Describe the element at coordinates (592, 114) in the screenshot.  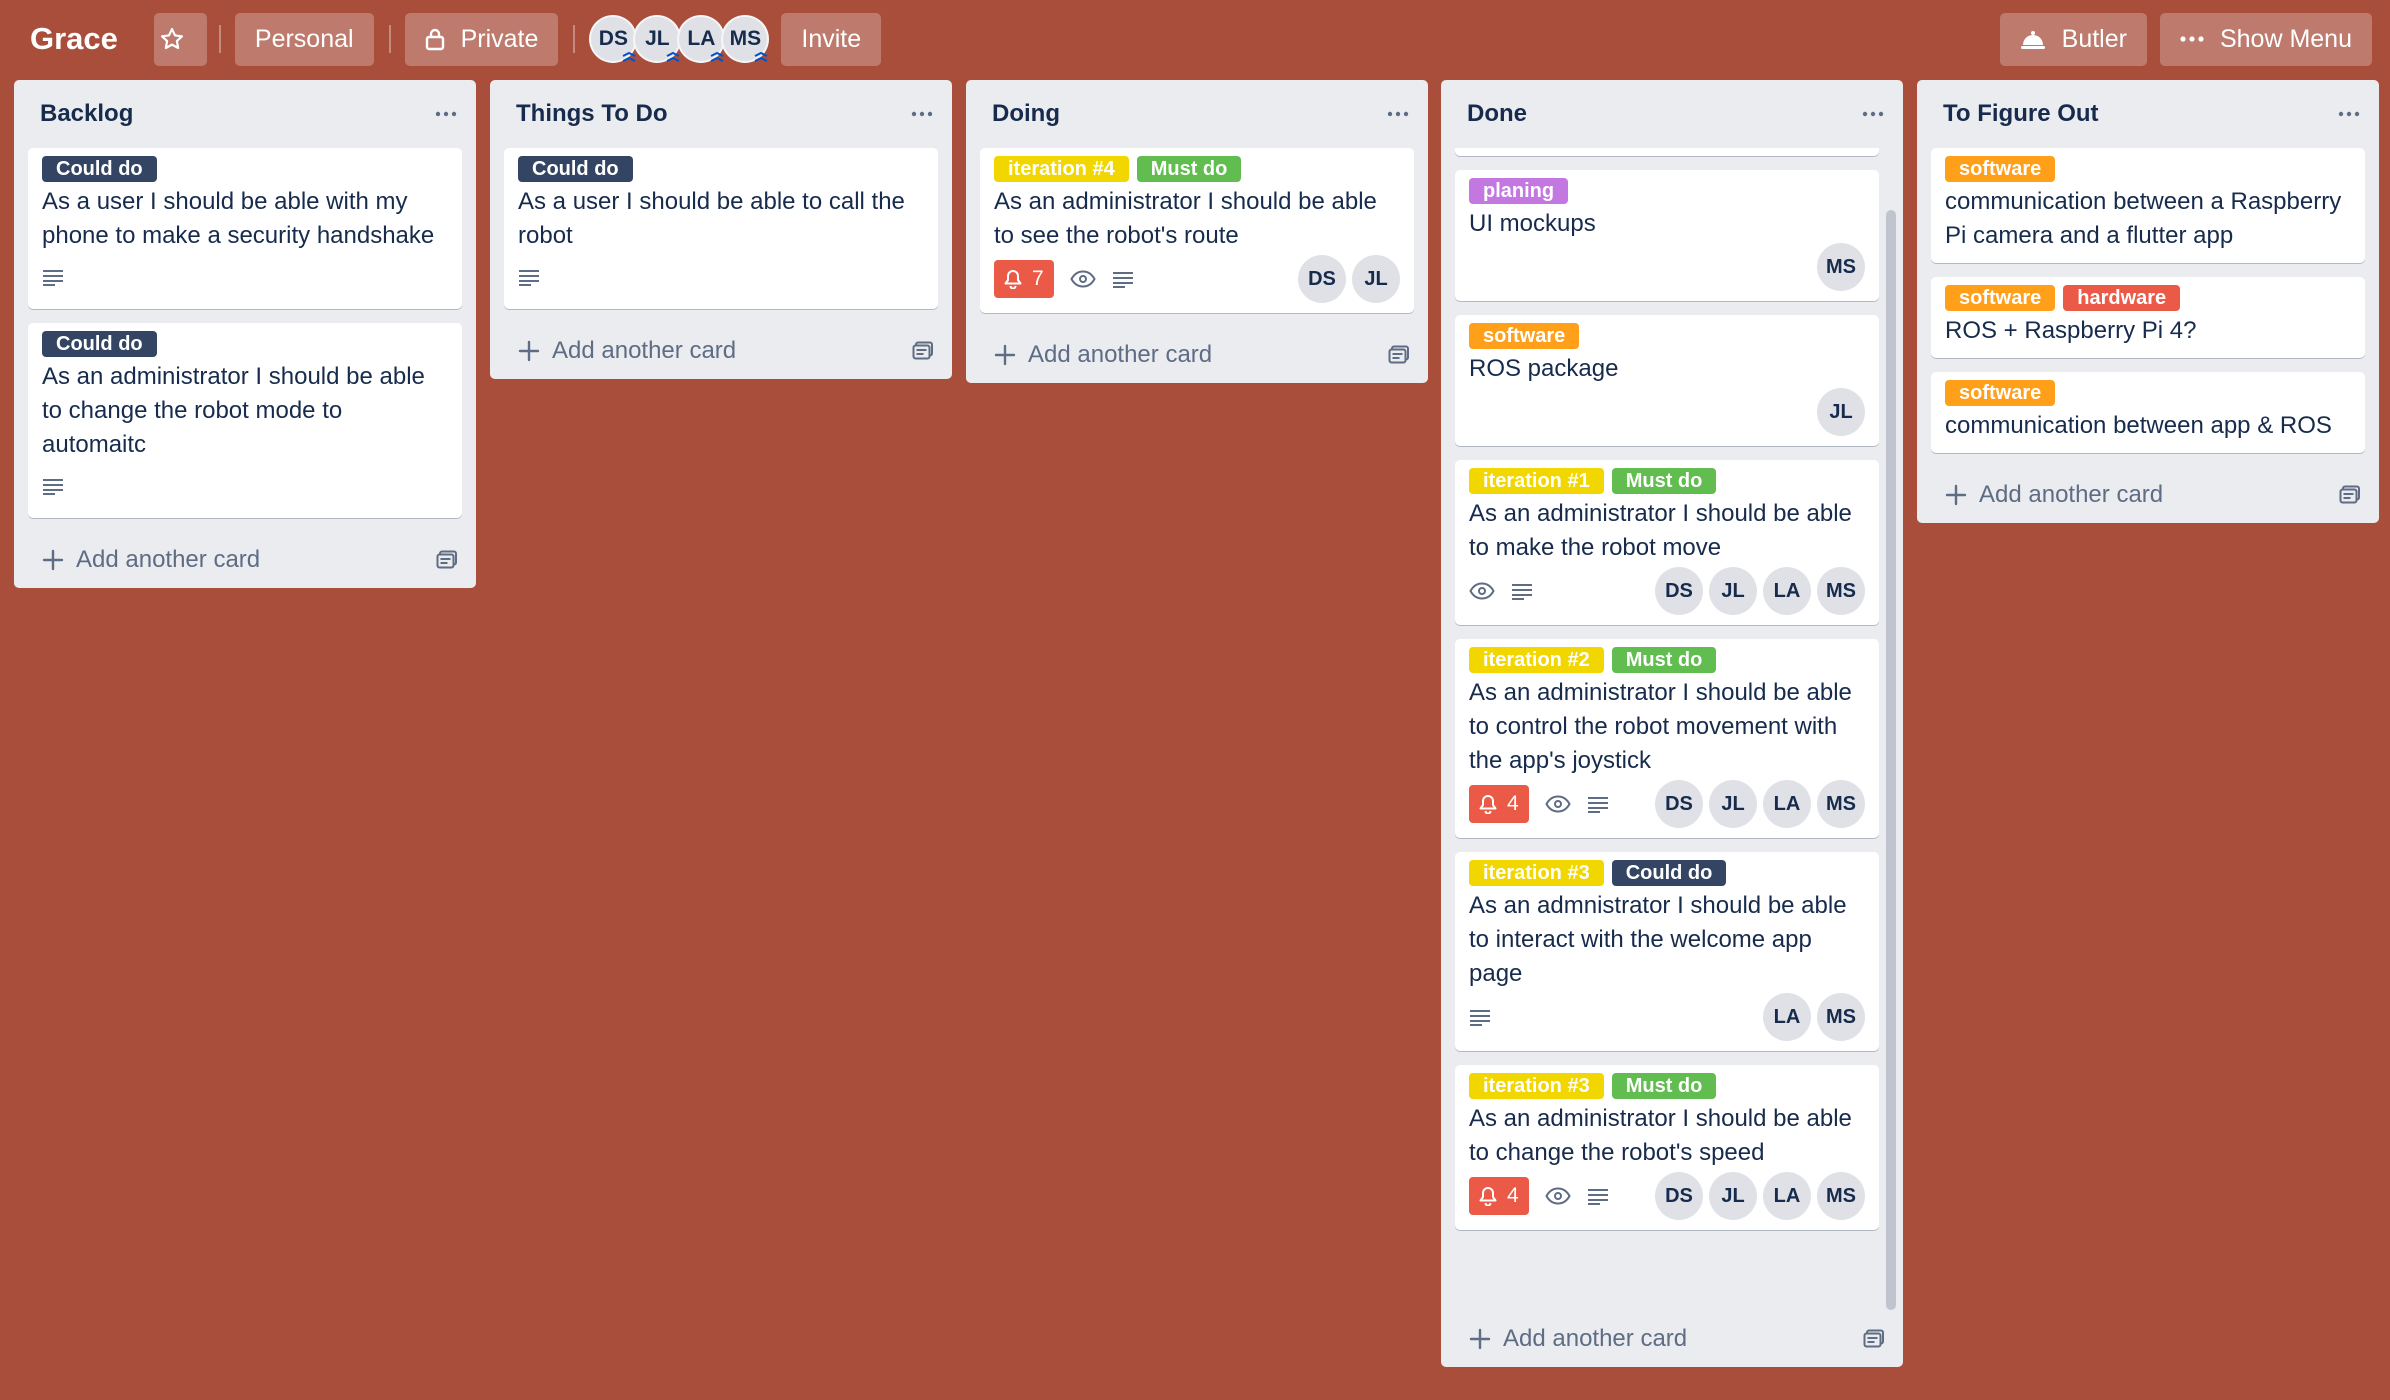
I see `list-title: Things To Do` at that location.